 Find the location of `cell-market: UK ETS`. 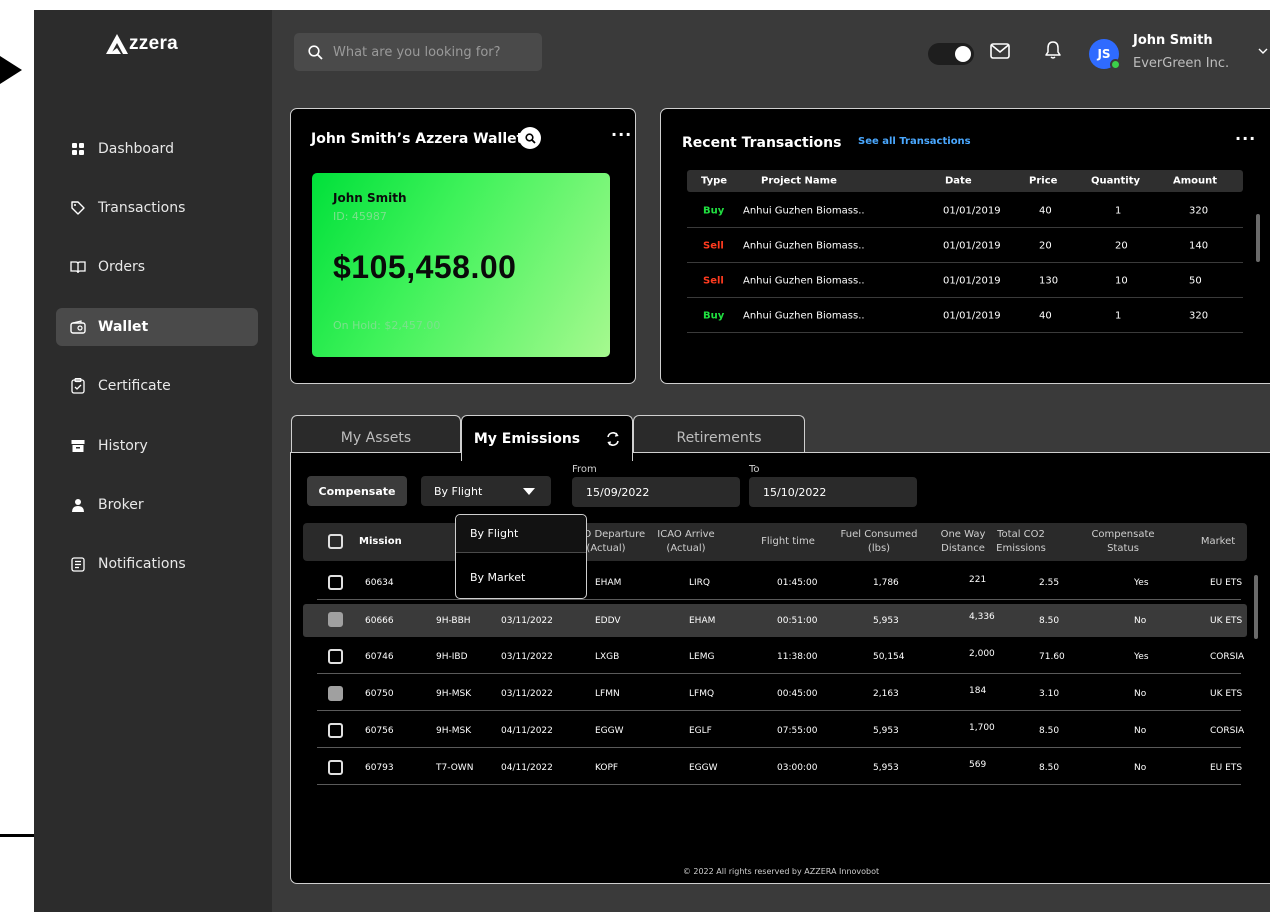

cell-market: UK ETS is located at coordinates (1226, 694).